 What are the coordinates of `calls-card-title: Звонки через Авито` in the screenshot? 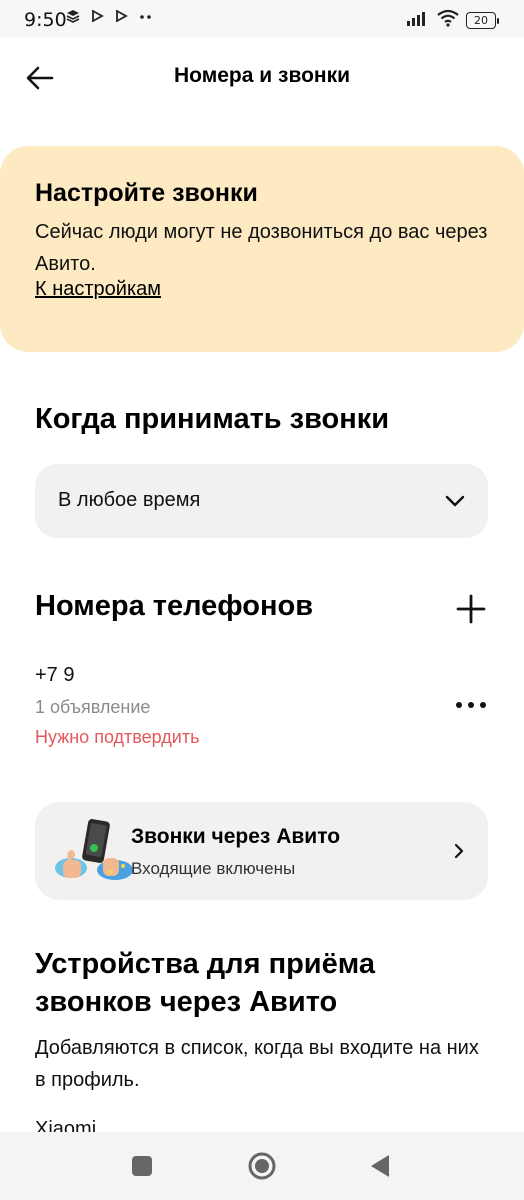 It's located at (236, 836).